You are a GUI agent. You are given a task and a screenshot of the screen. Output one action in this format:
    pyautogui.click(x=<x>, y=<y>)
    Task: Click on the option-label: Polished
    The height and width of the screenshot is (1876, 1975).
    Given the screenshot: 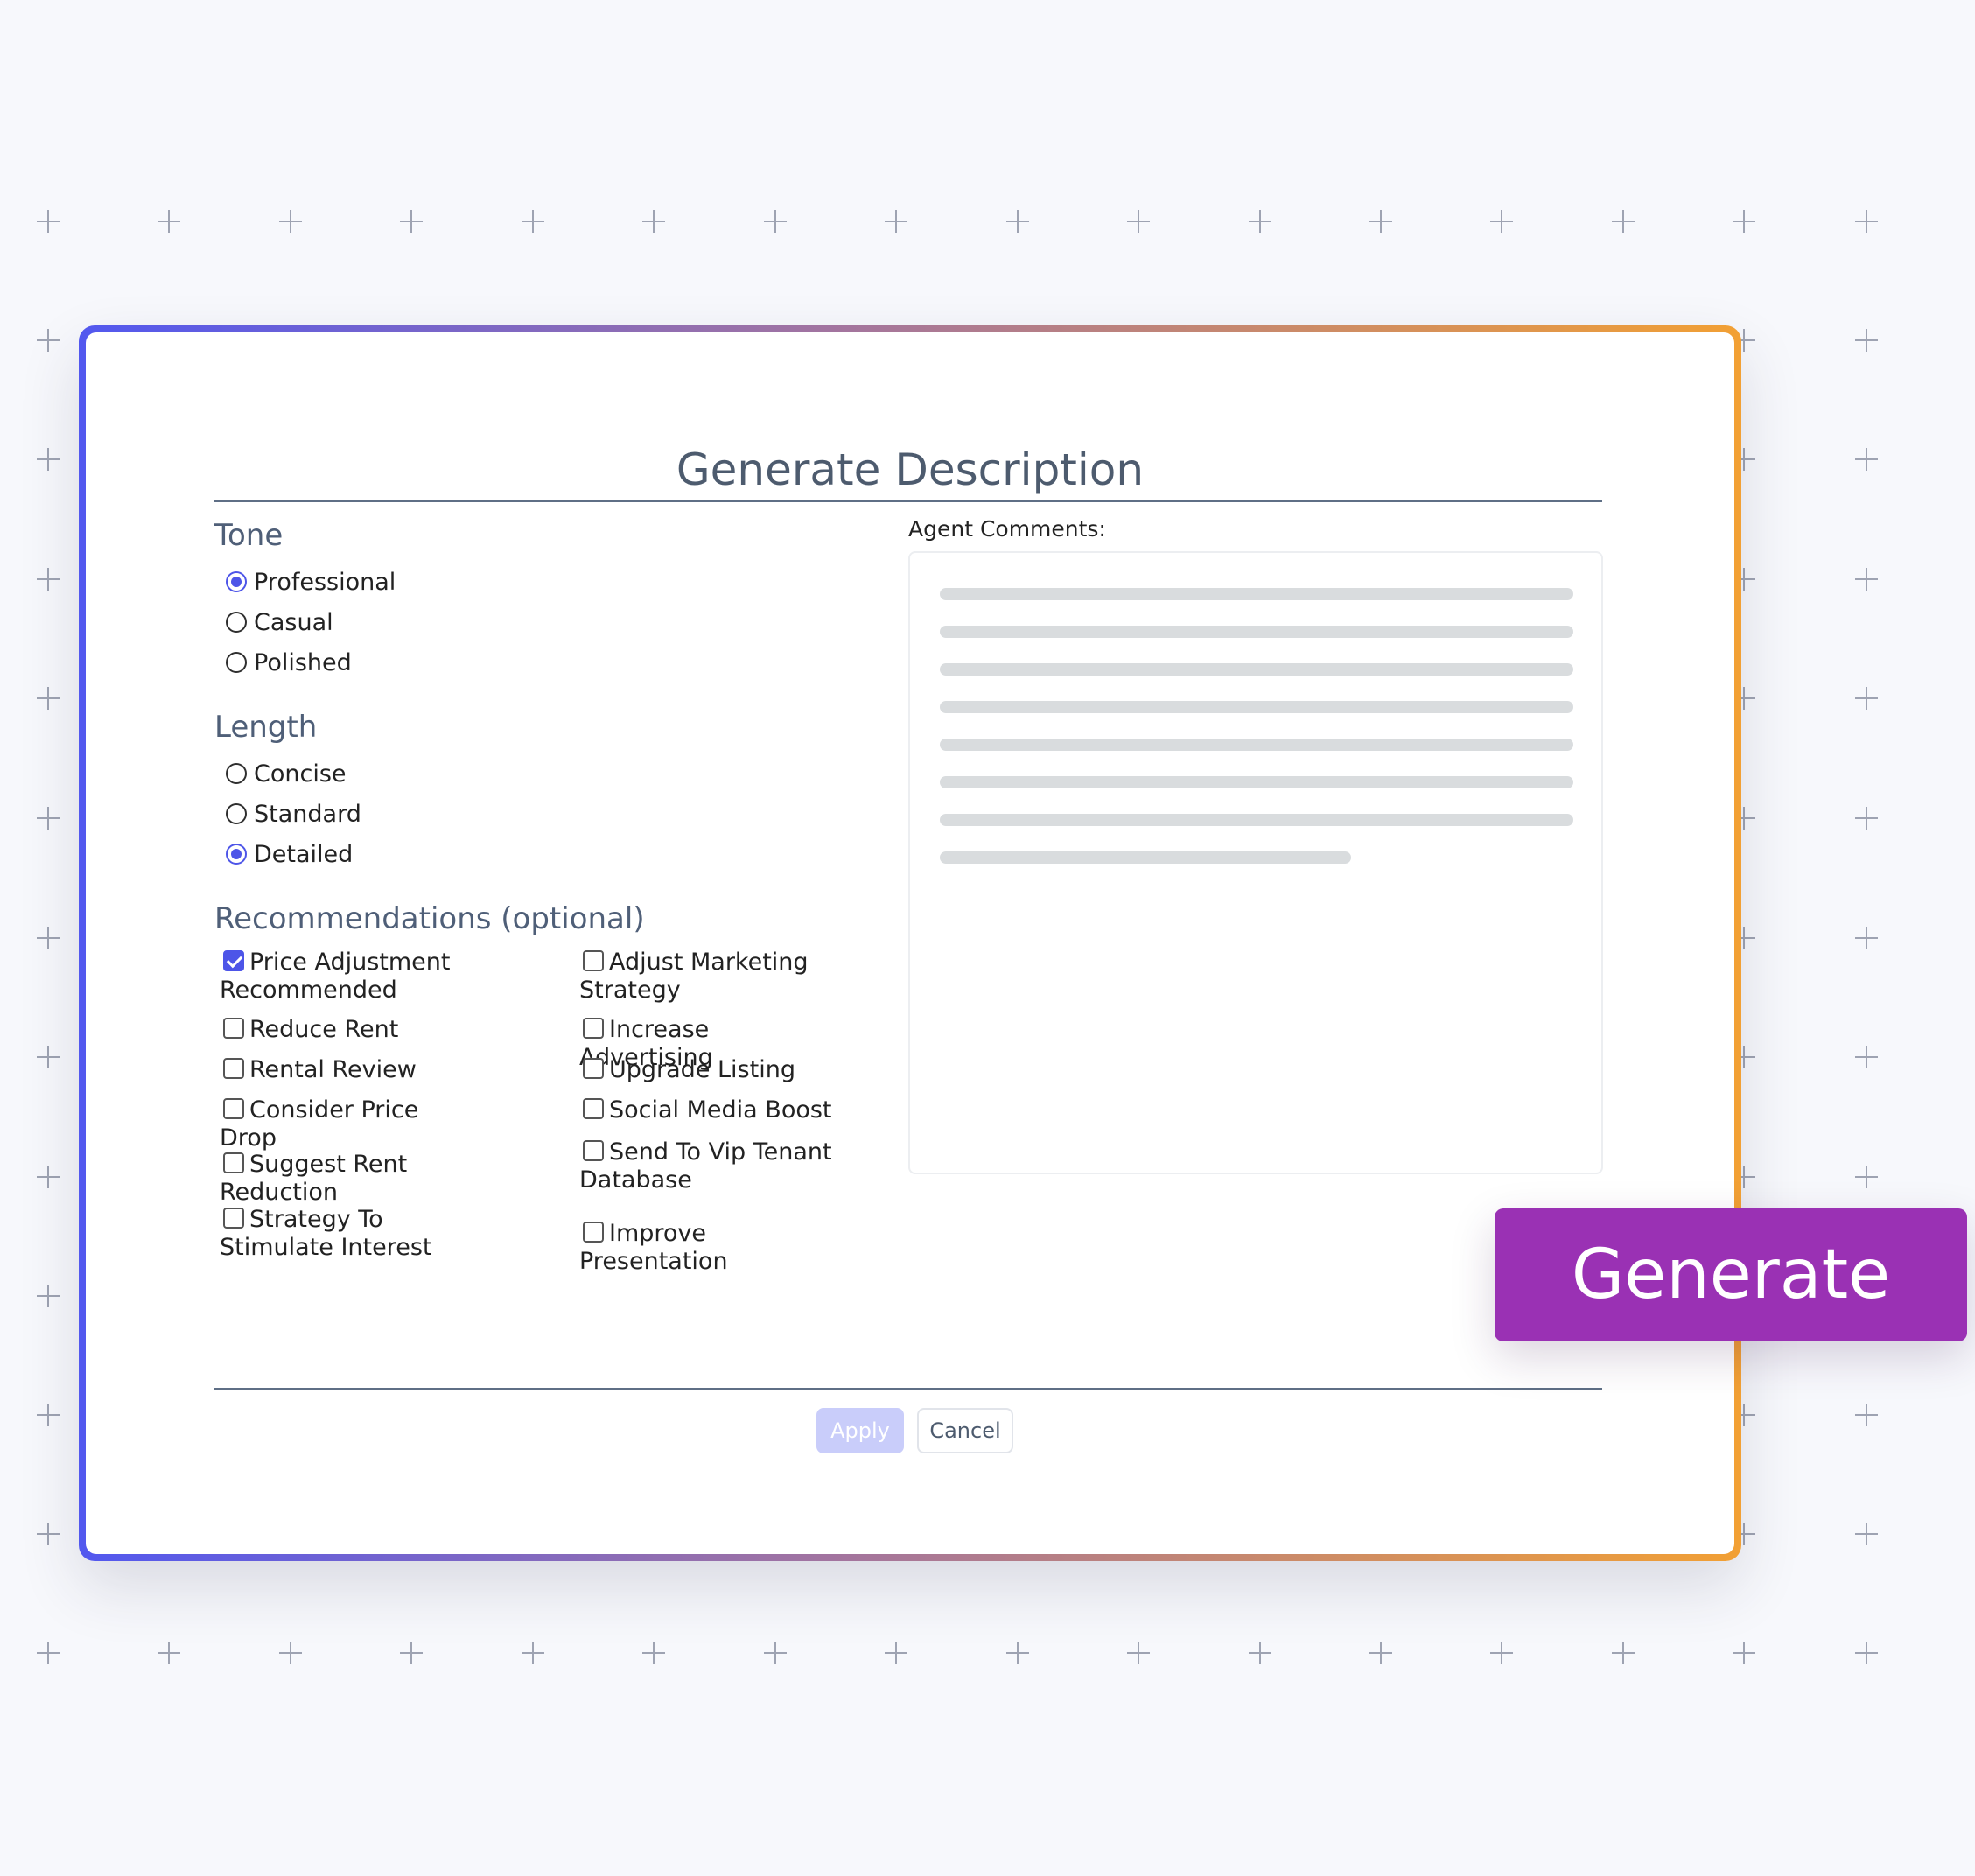 What is the action you would take?
    pyautogui.click(x=303, y=662)
    